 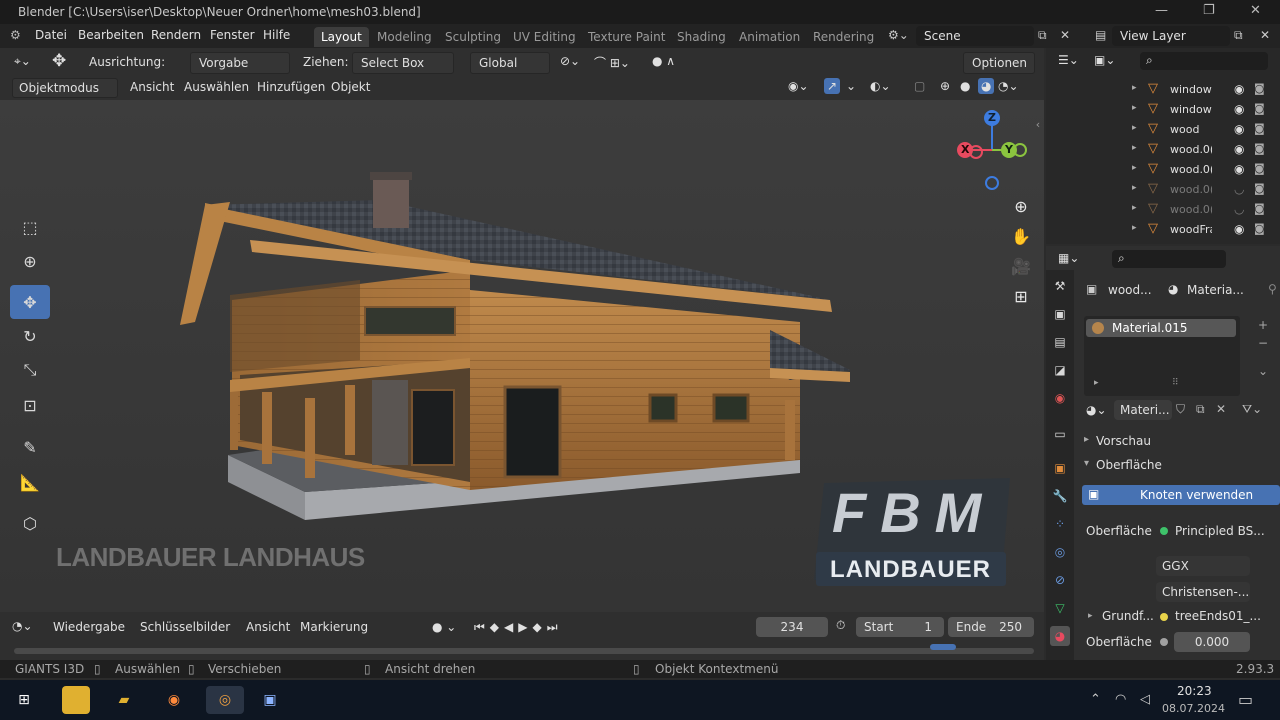 What do you see at coordinates (1123, 441) in the screenshot?
I see `vorschau-header: Vorschau` at bounding box center [1123, 441].